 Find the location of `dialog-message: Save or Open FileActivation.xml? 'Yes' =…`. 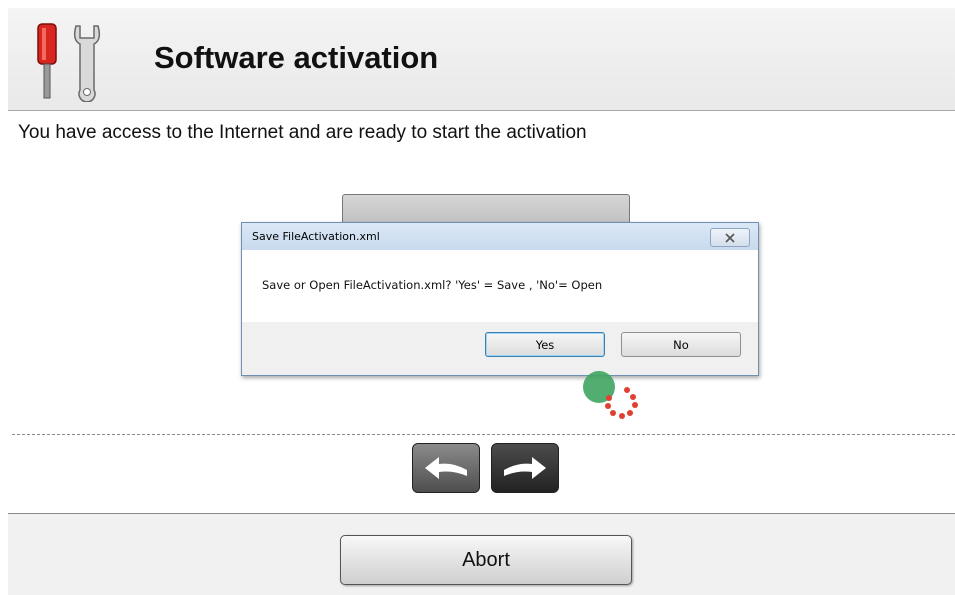

dialog-message: Save or Open FileActivation.xml? 'Yes' =… is located at coordinates (432, 285).